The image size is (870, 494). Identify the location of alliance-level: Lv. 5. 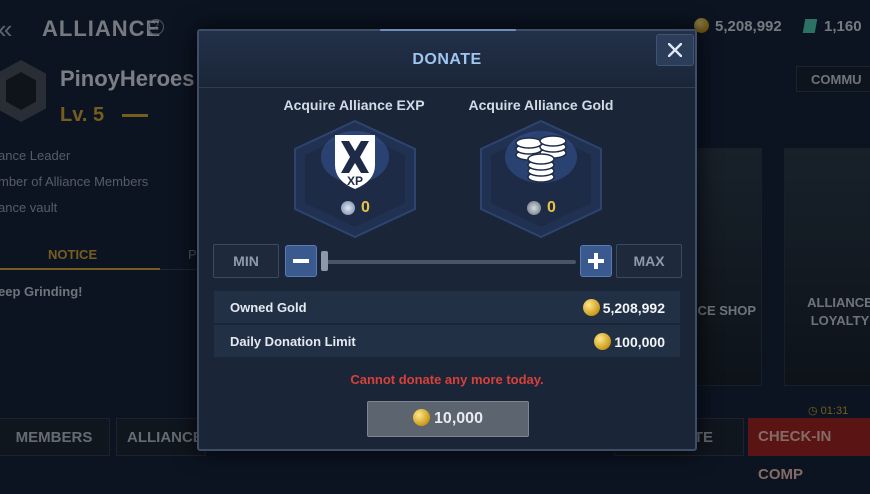
(82, 115).